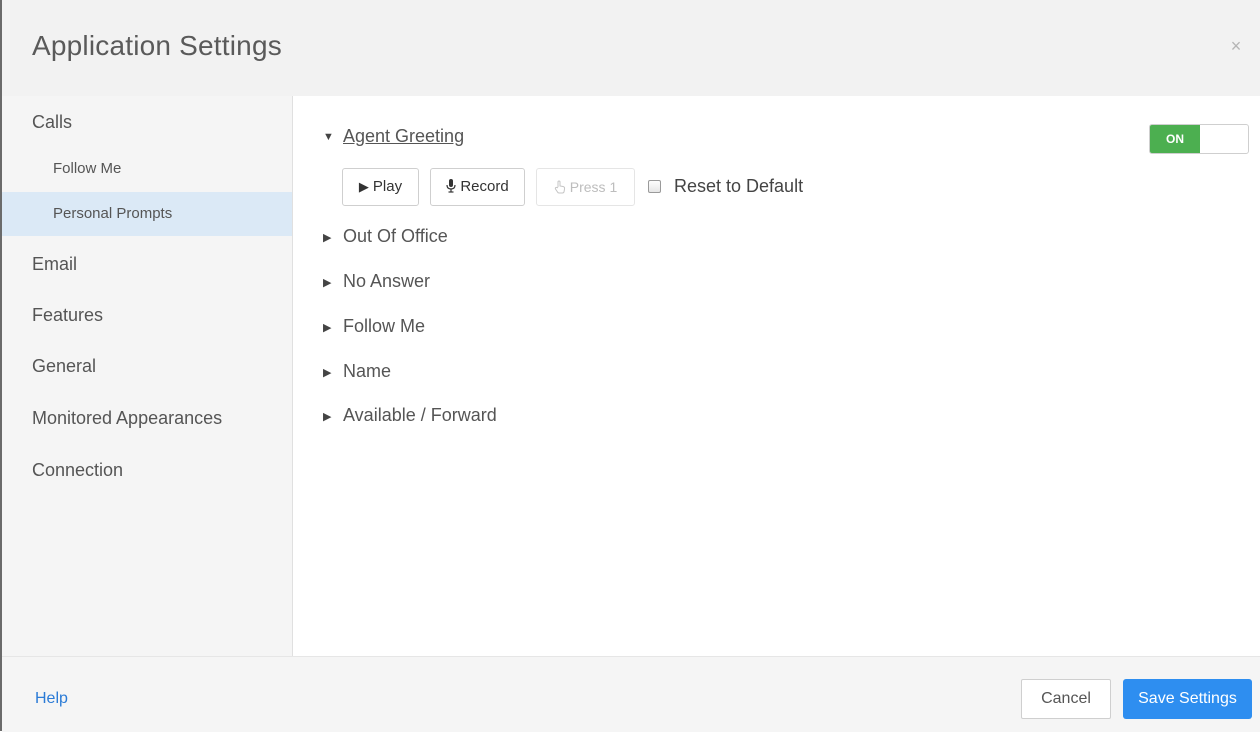 This screenshot has height=732, width=1260. What do you see at coordinates (593, 187) in the screenshot?
I see `press-1-label: Press 1` at bounding box center [593, 187].